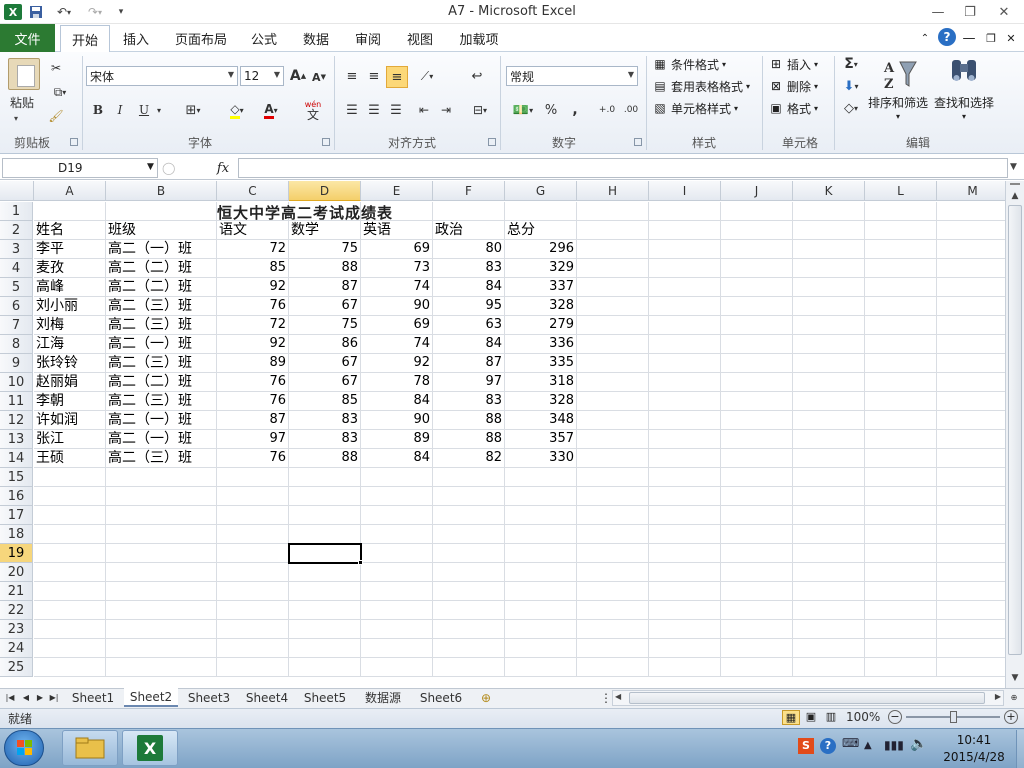  Describe the element at coordinates (253, 344) in the screenshot. I see `score-cell: 92` at that location.